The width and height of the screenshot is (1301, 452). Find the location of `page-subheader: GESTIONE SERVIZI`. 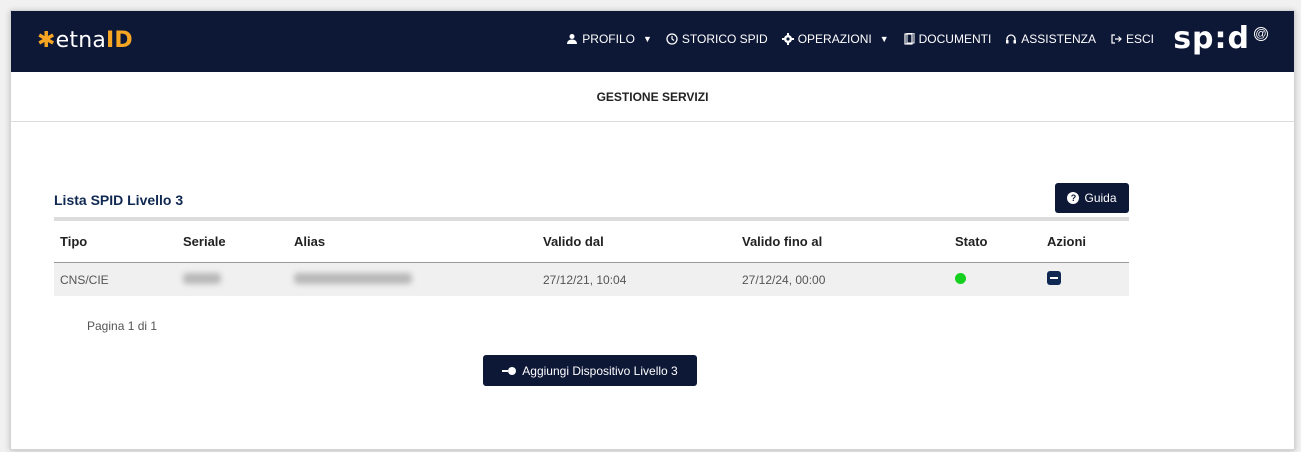

page-subheader: GESTIONE SERVIZI is located at coordinates (652, 97).